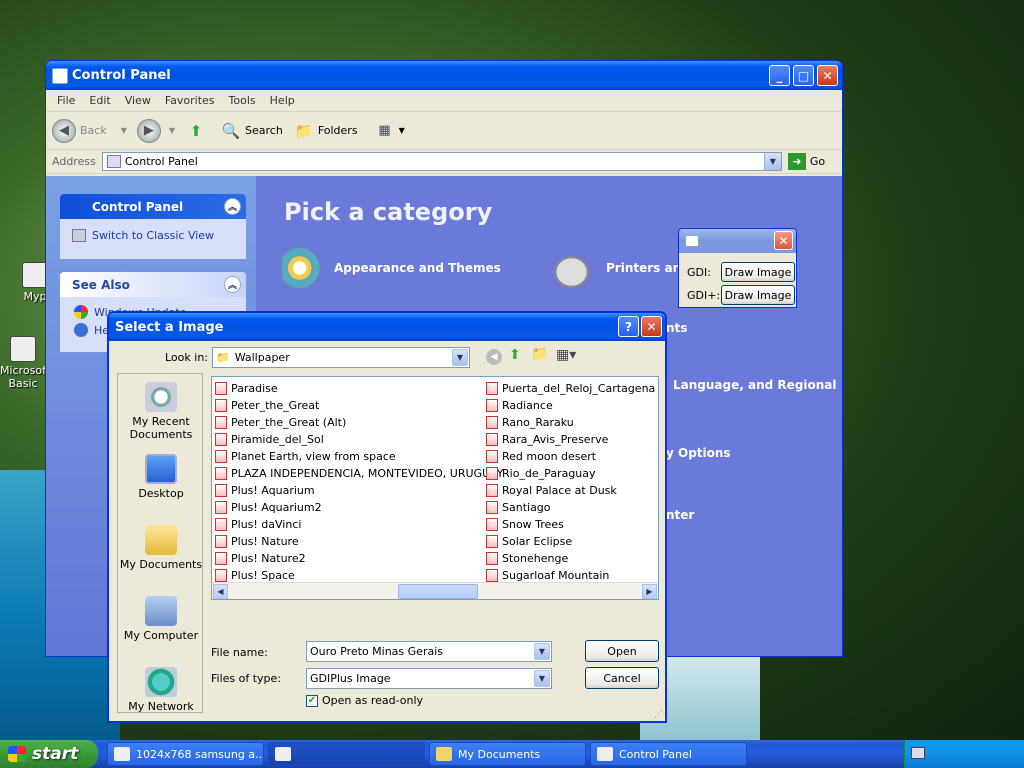  Describe the element at coordinates (190, 100) in the screenshot. I see `menu-favorites: Favorites` at that location.